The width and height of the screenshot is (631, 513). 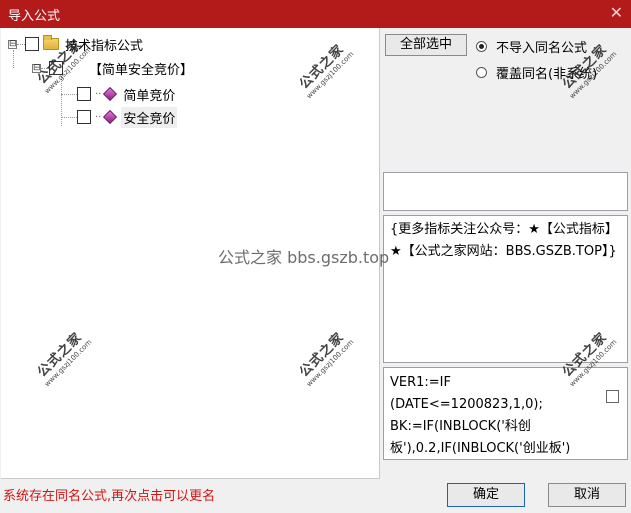 I want to click on tree-node-root: ⊟ 技术指标公式, so click(x=76, y=44).